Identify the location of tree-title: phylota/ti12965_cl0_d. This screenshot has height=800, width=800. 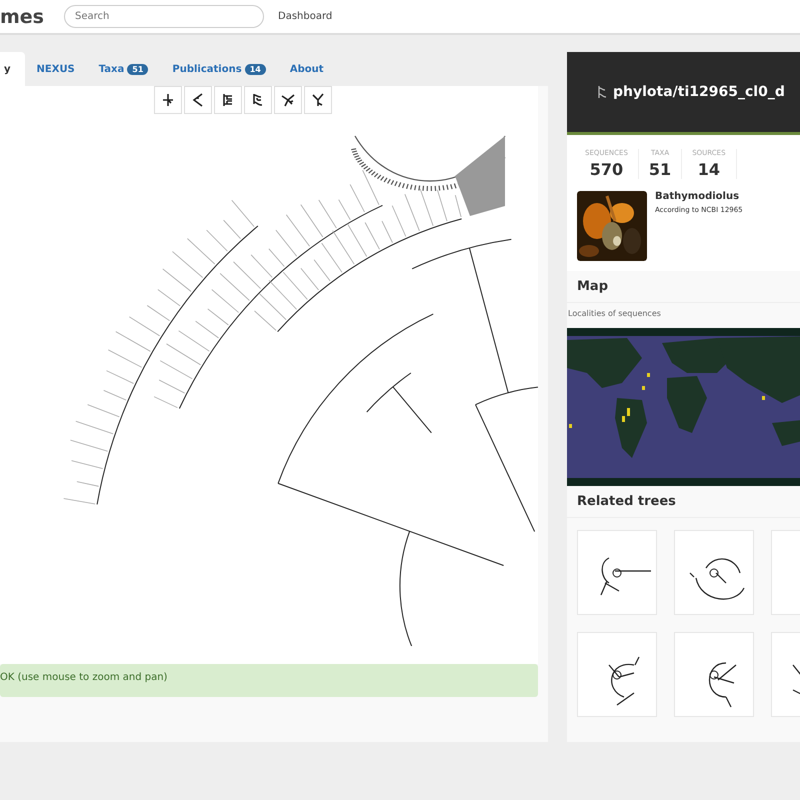
(699, 92).